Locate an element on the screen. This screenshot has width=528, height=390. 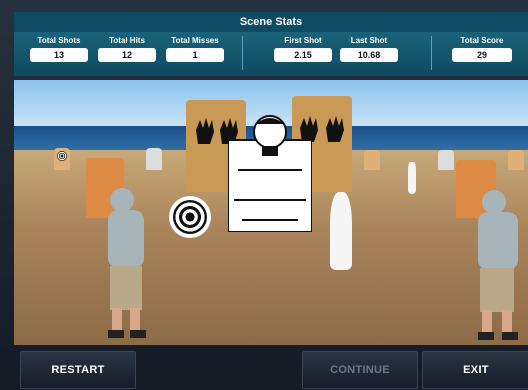
stat-total-misses: Total Misses 1 is located at coordinates (195, 49).